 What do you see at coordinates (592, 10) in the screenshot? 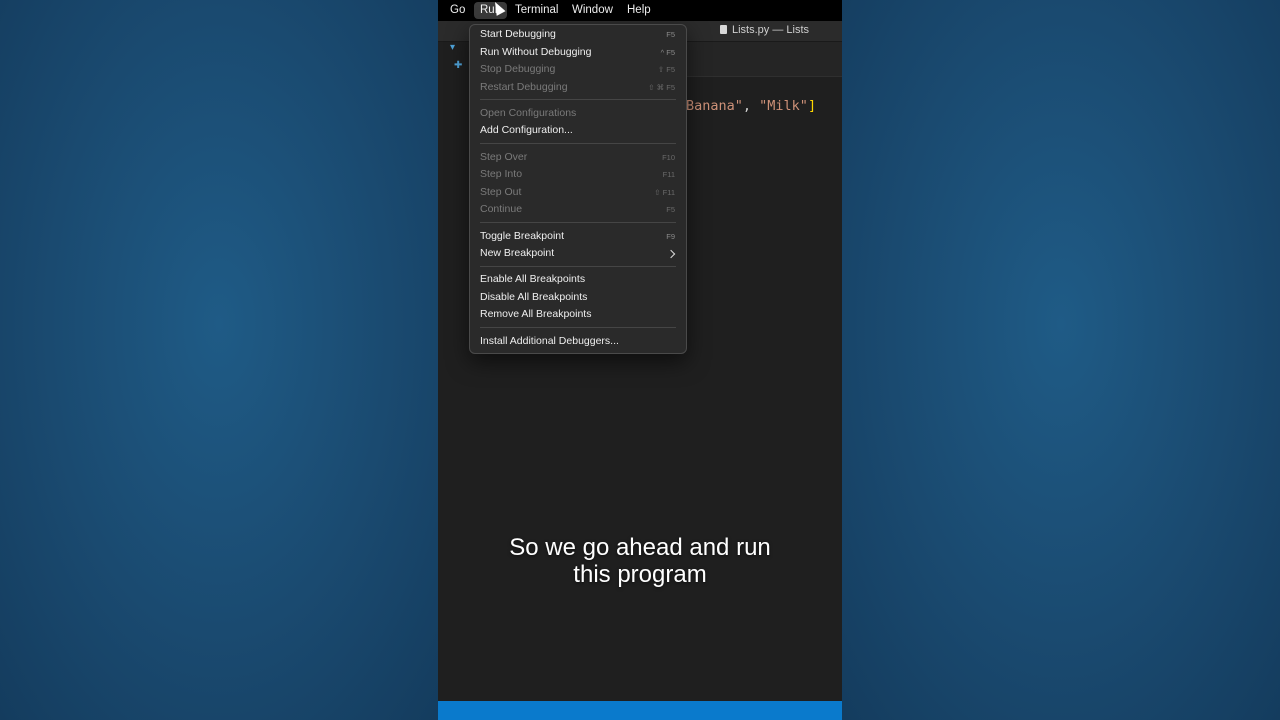
I see `menu-window: Window` at bounding box center [592, 10].